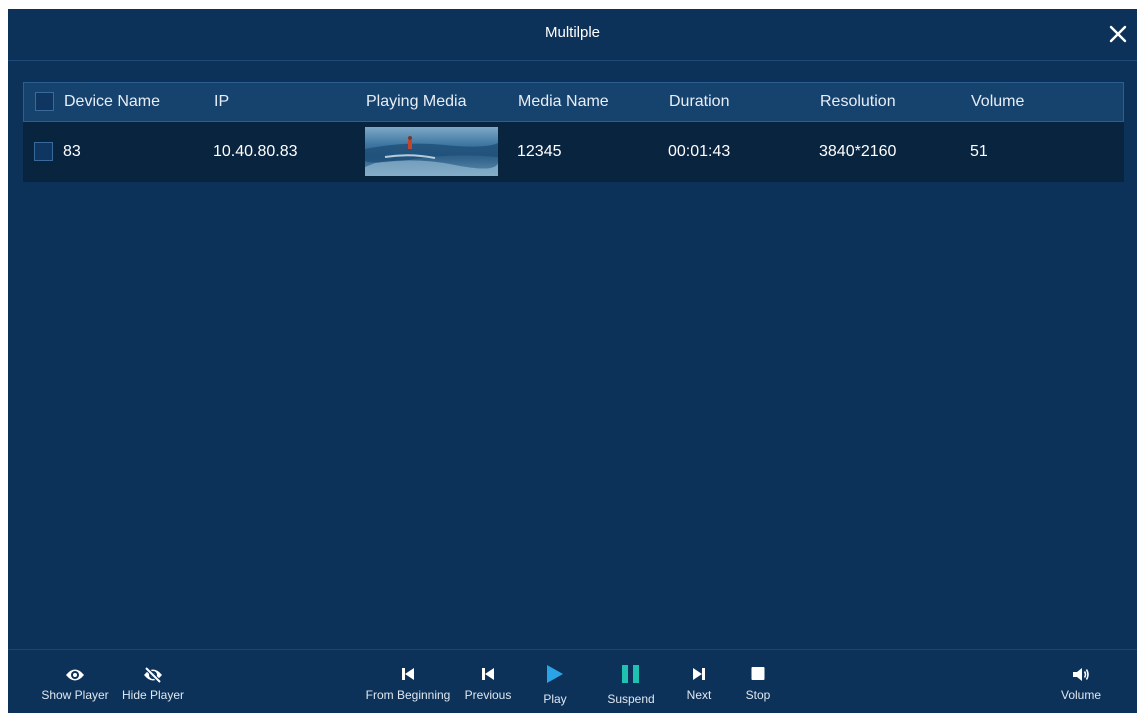 The height and width of the screenshot is (713, 1137). Describe the element at coordinates (408, 674) in the screenshot. I see `skip-to-start-icon` at that location.